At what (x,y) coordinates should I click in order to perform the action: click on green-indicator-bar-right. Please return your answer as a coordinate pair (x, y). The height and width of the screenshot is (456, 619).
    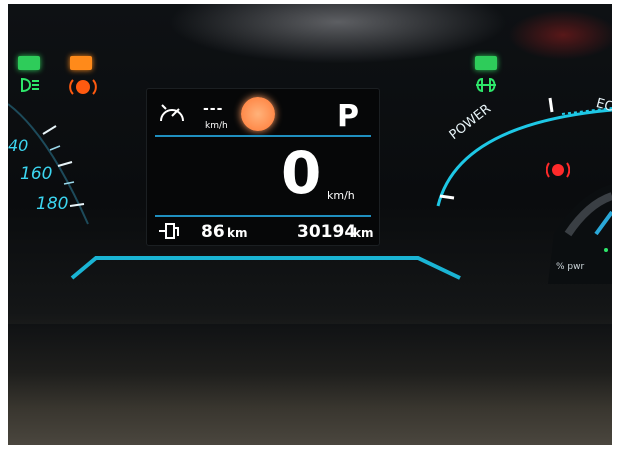
    Looking at the image, I should click on (486, 63).